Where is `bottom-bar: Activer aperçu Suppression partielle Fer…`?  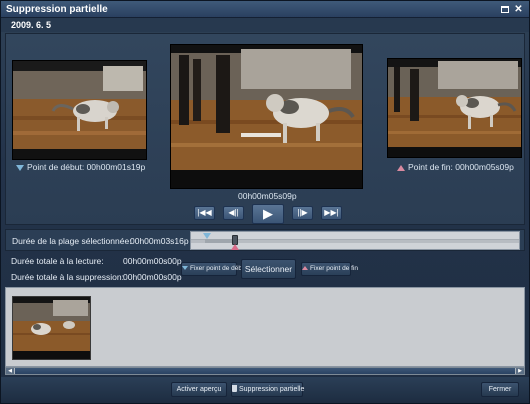 bottom-bar: Activer aperçu Suppression partielle Fer… is located at coordinates (265, 390).